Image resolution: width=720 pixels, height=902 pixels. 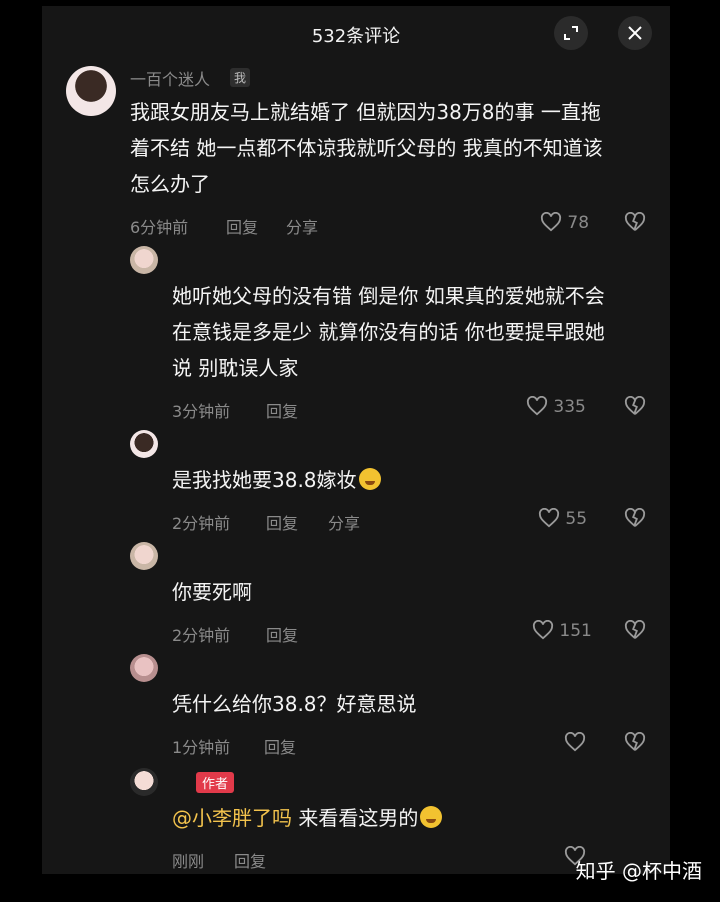 I want to click on comments-header: 532条评论, so click(x=356, y=33).